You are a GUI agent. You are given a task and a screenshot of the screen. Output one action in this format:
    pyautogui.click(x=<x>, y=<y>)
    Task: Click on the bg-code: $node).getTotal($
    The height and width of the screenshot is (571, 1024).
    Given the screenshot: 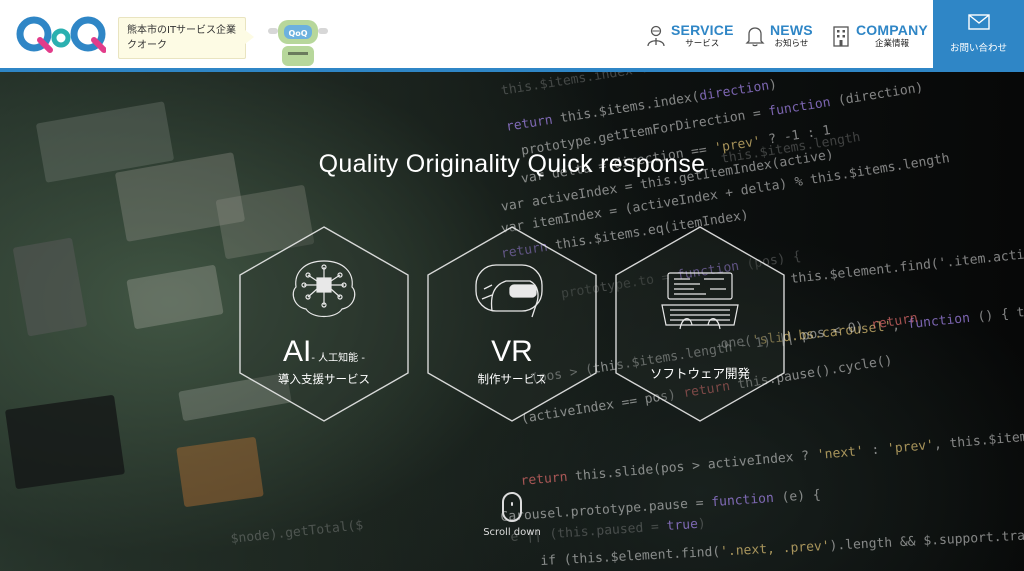 What is the action you would take?
    pyautogui.click(x=297, y=532)
    